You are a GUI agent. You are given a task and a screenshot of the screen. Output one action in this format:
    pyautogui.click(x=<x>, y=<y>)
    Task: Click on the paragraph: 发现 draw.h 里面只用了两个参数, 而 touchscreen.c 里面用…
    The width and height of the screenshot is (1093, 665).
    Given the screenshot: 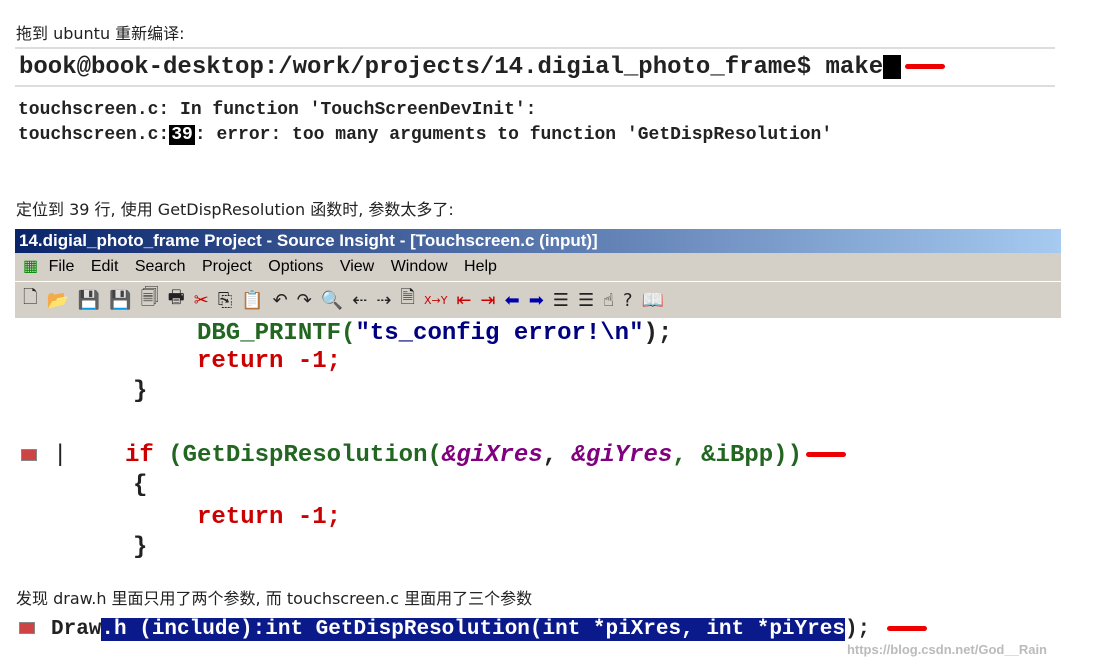 What is the action you would take?
    pyautogui.click(x=274, y=598)
    